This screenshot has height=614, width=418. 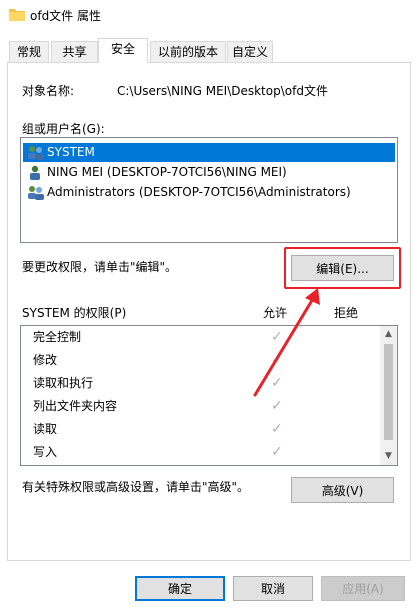 I want to click on table-row: 修改 ✓, so click(x=203, y=360).